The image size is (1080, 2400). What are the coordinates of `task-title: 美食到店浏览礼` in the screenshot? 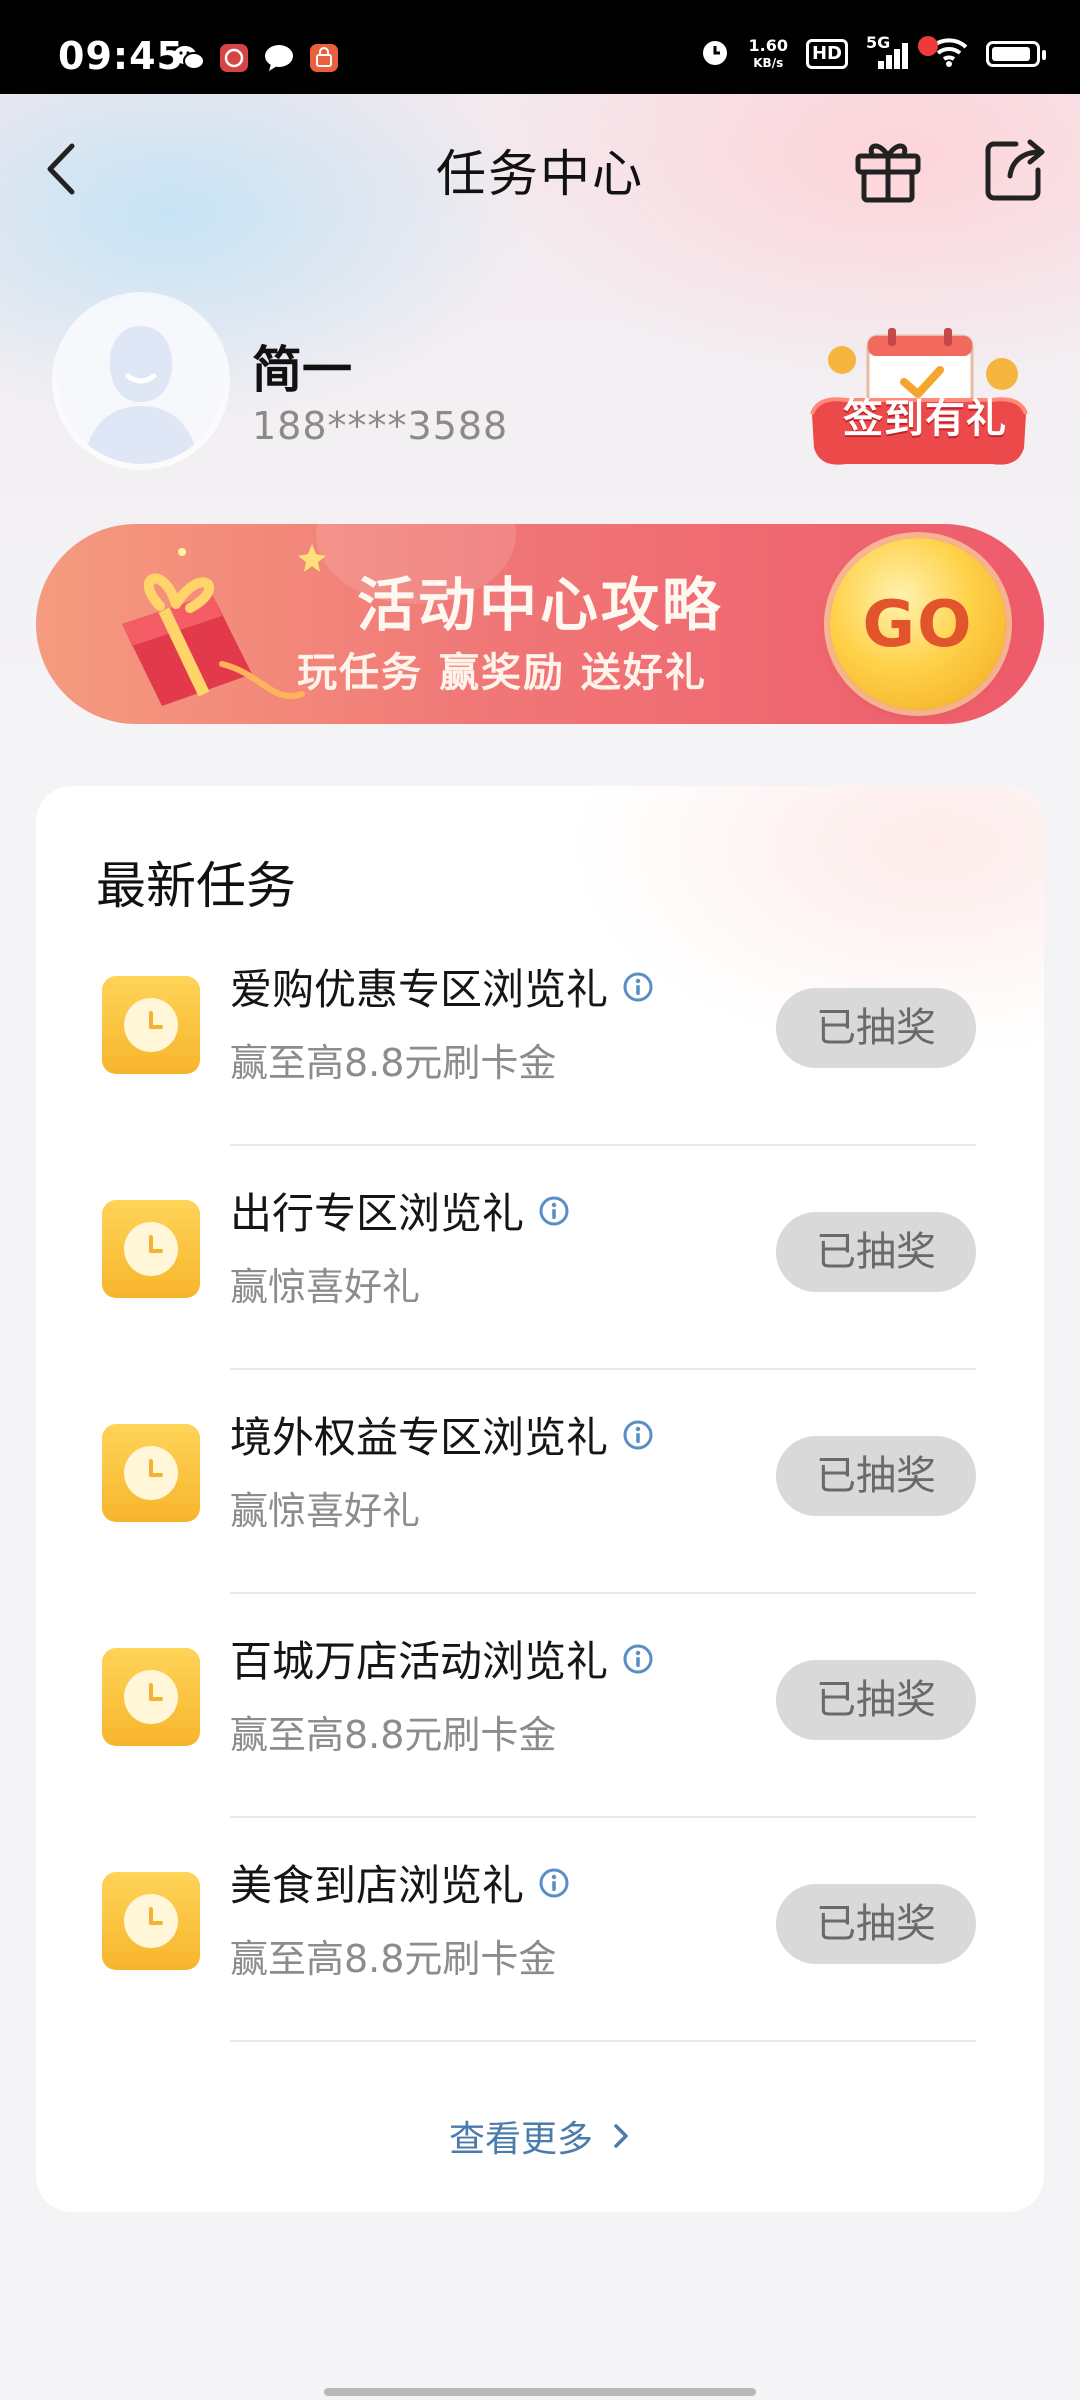 It's located at (377, 1885).